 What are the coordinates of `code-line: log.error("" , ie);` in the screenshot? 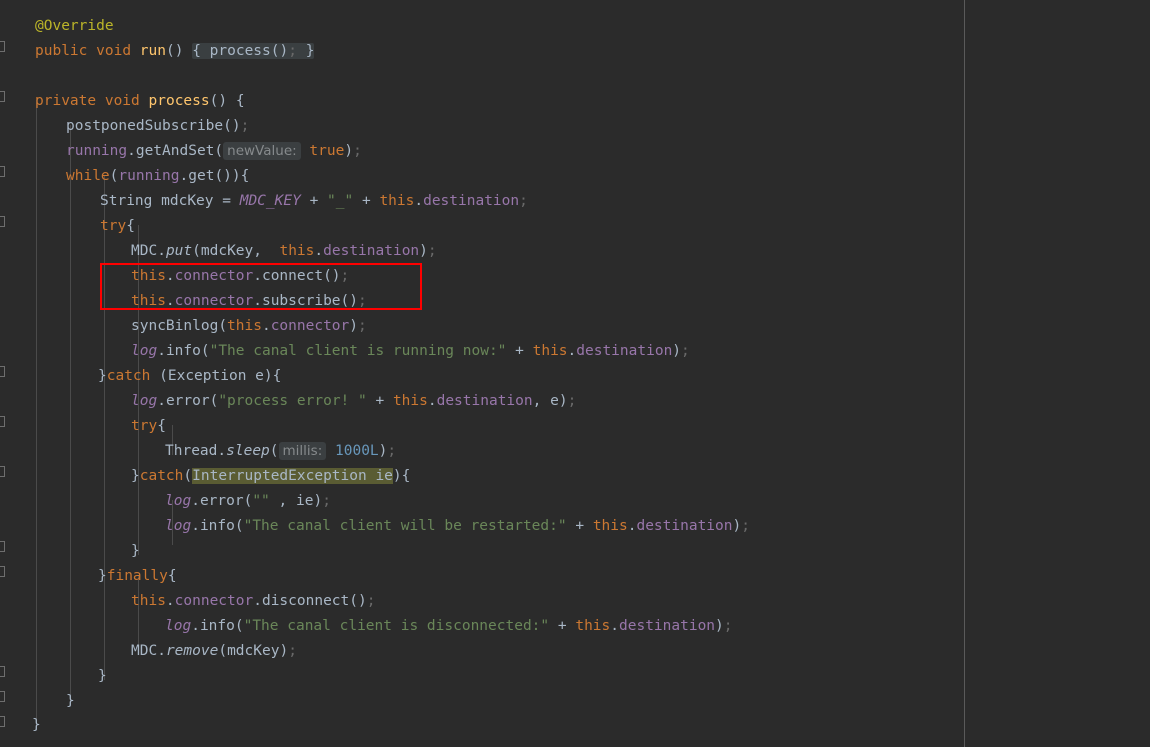 It's located at (165, 501).